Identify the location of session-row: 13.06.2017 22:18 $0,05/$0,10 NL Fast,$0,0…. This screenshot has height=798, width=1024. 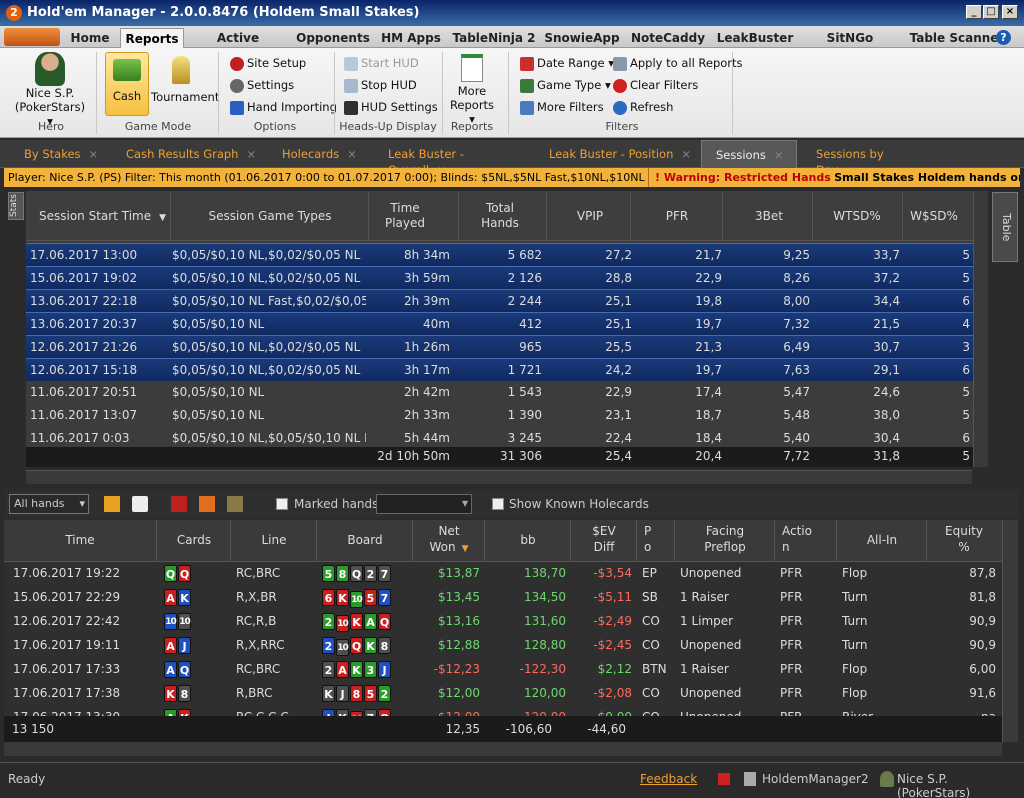
(499, 300).